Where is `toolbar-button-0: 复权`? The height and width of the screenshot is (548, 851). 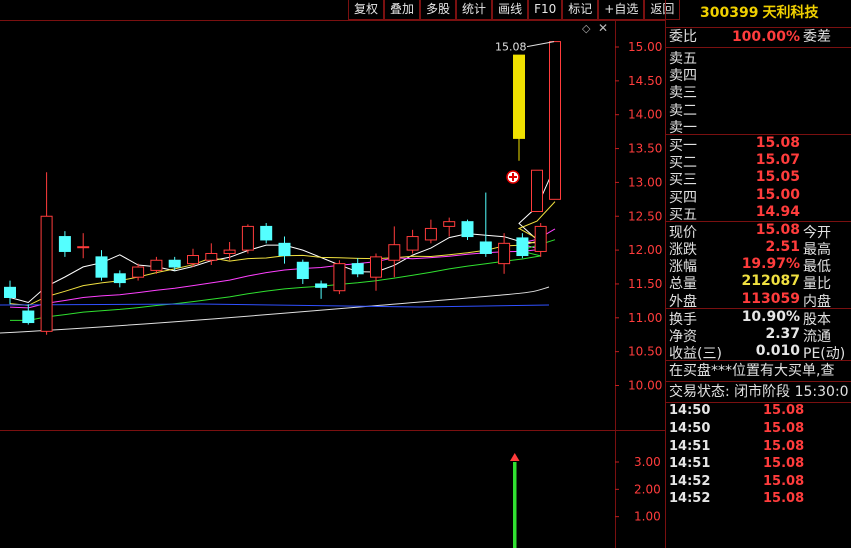
toolbar-button-0: 复权 is located at coordinates (366, 10).